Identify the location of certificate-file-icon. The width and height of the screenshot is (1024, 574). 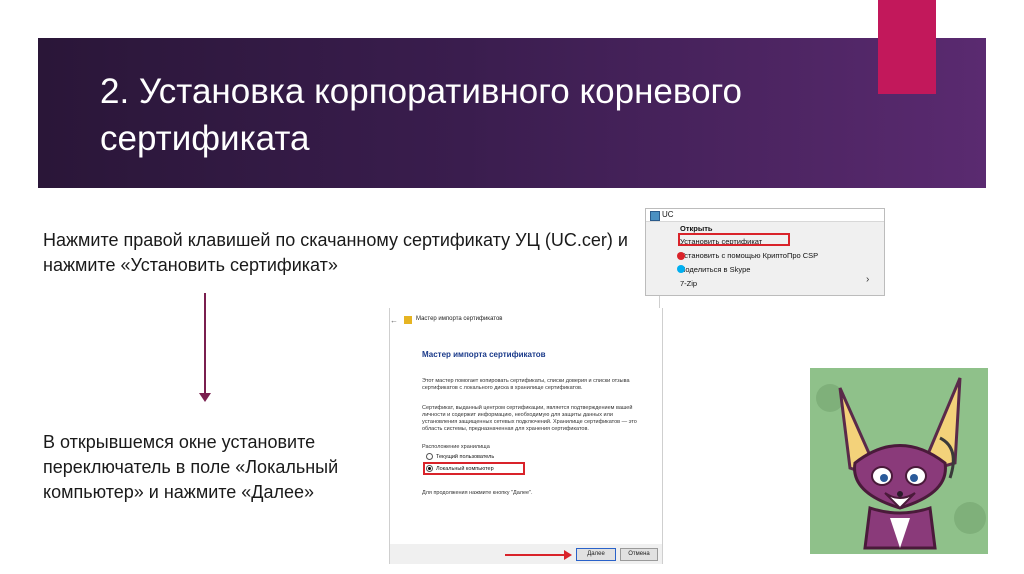
(655, 216).